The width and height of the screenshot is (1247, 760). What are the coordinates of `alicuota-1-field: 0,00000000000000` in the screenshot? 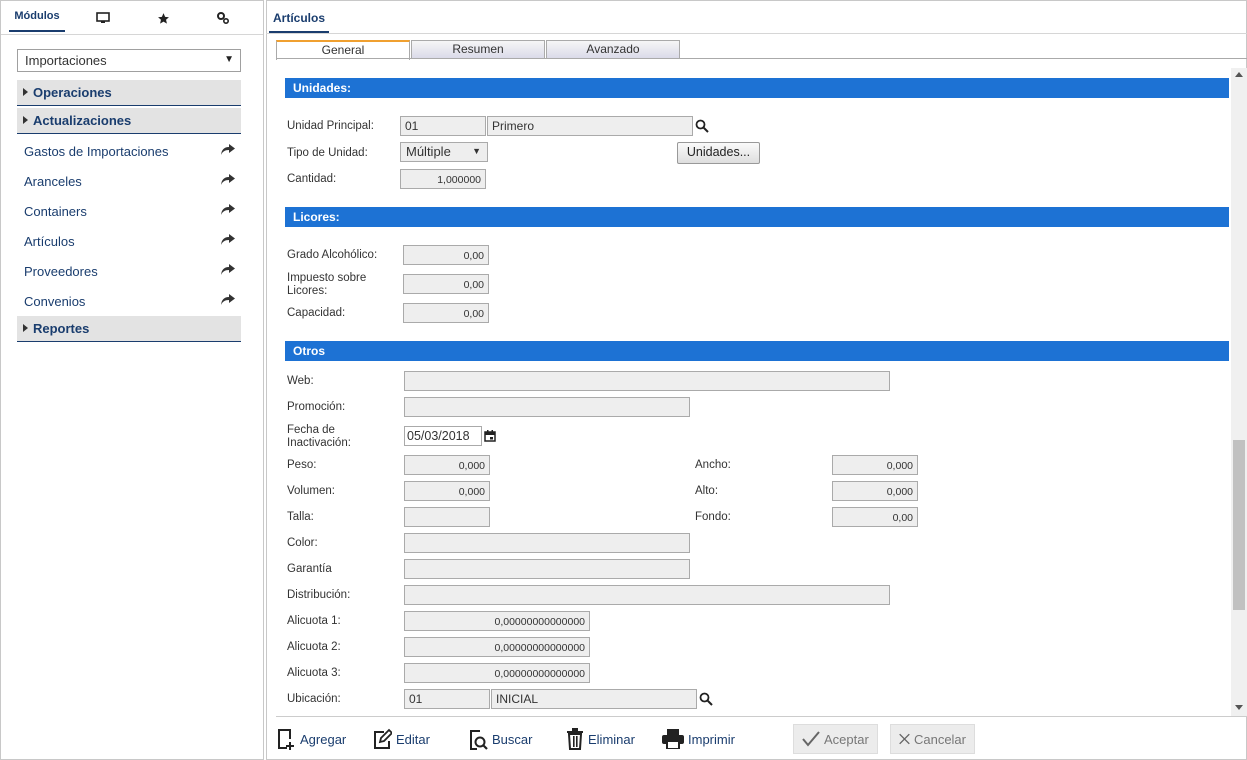 It's located at (497, 621).